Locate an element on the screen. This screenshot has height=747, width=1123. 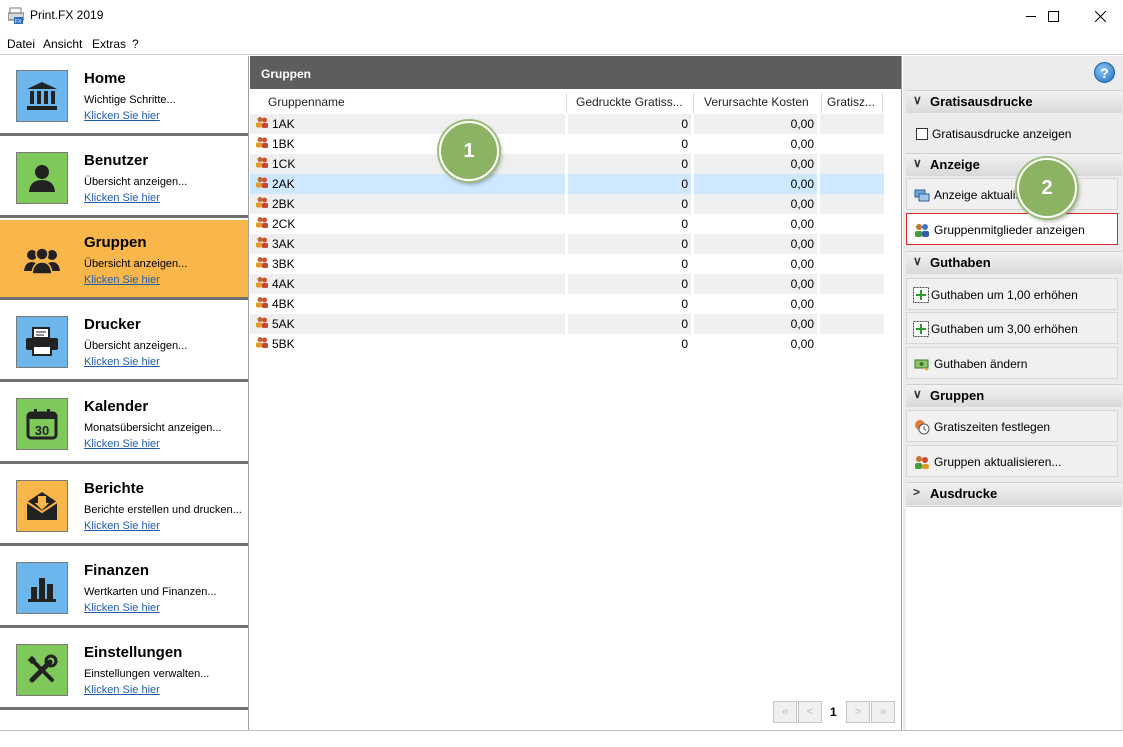
table-row: 2AK 0 0,00 is located at coordinates (567, 184).